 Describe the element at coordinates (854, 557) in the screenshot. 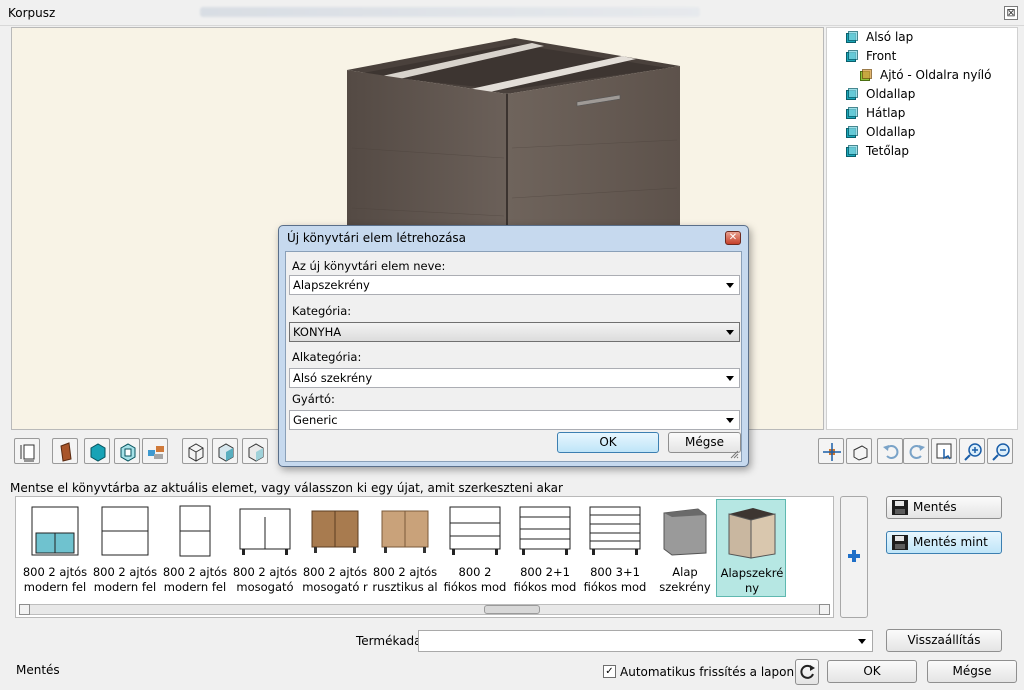

I see `add-item-button` at that location.